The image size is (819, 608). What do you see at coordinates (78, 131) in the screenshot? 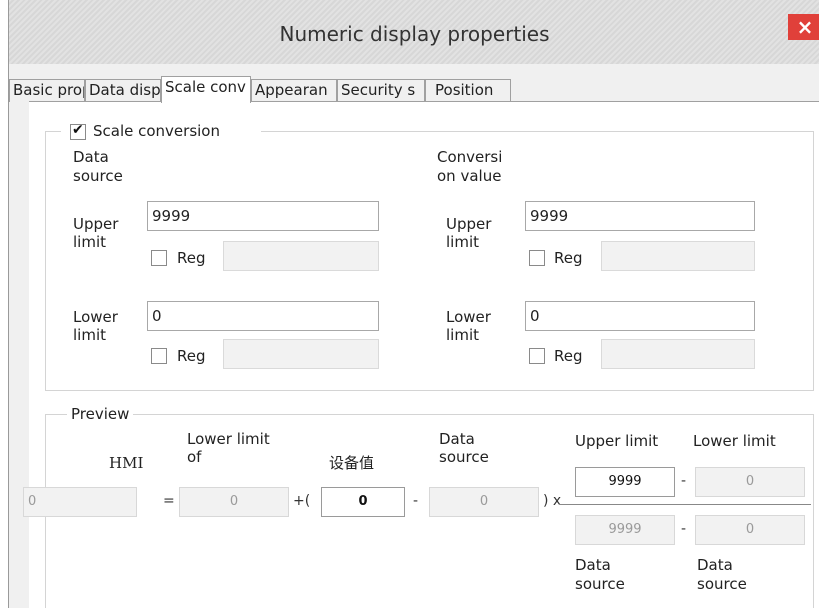
I see `scale-conversion-checkbox` at bounding box center [78, 131].